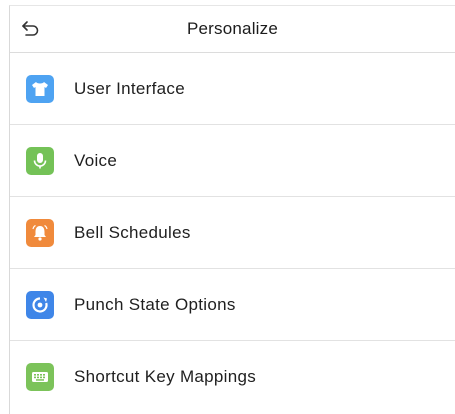 This screenshot has width=455, height=414. I want to click on menu-item-label: User Interface, so click(129, 88).